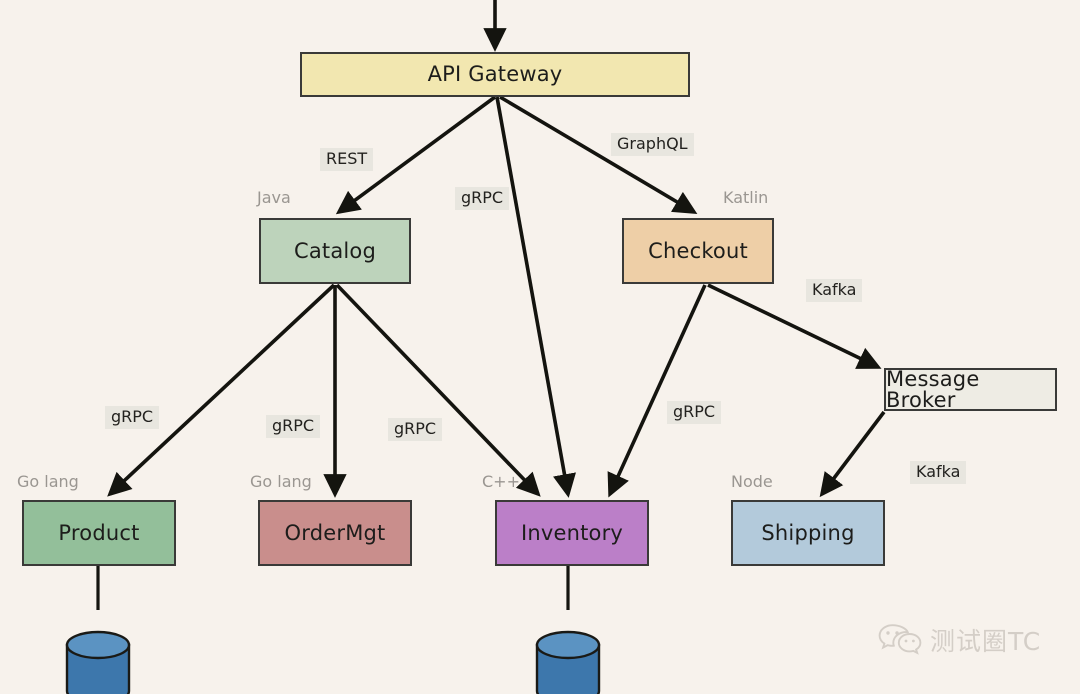  What do you see at coordinates (834, 290) in the screenshot?
I see `edge-label-kafka-checkout: Kafka` at bounding box center [834, 290].